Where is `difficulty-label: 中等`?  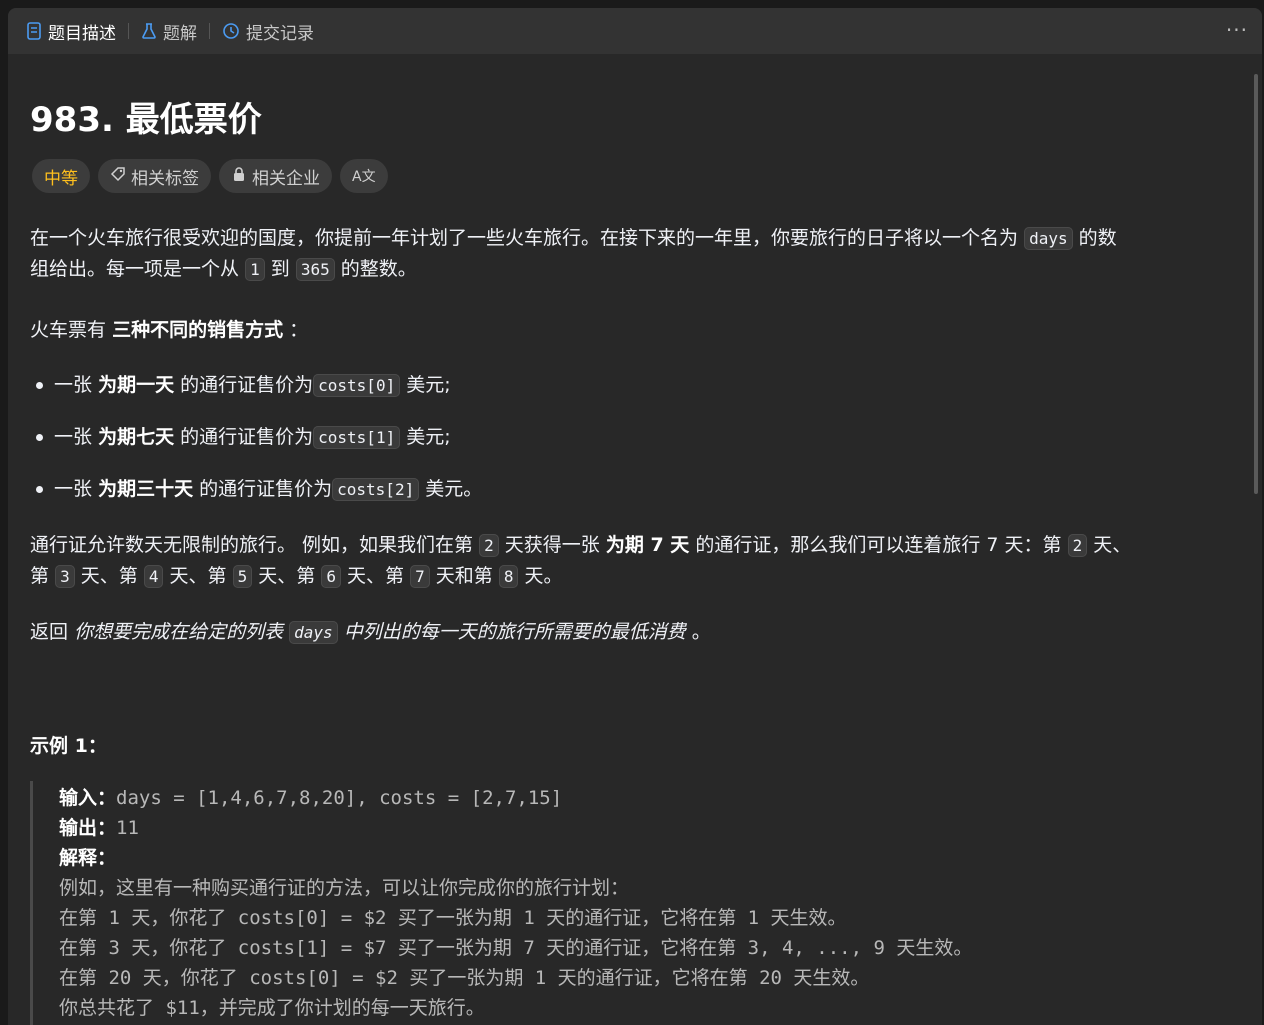 difficulty-label: 中等 is located at coordinates (61, 178).